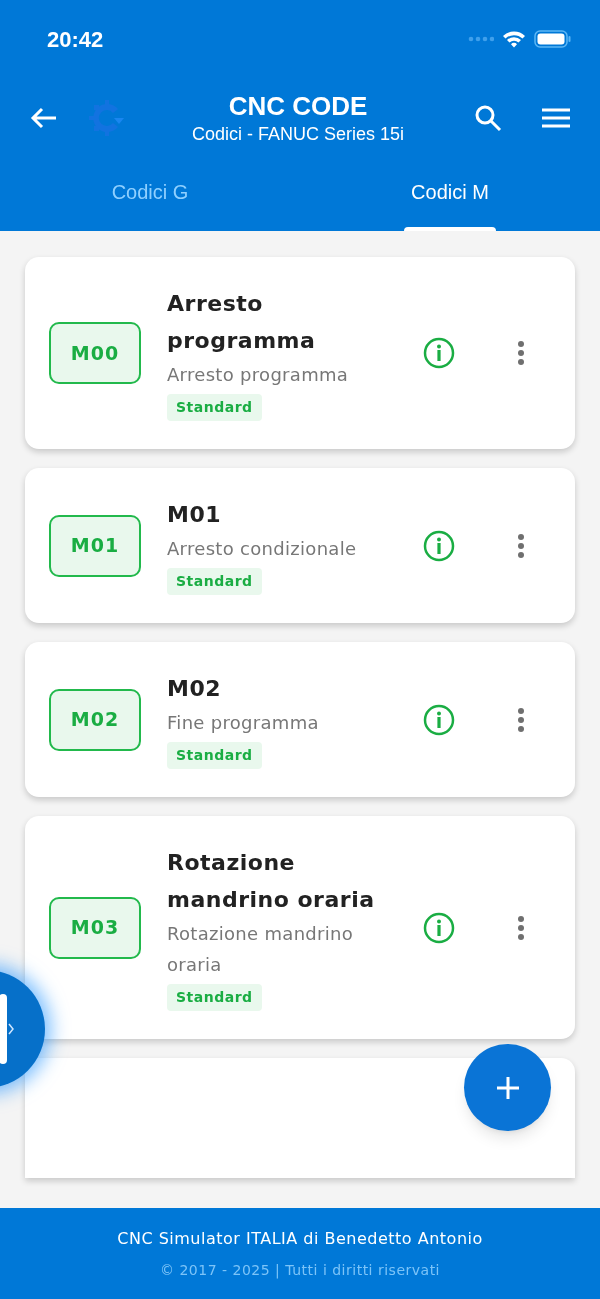 This screenshot has height=1299, width=600. Describe the element at coordinates (488, 118) in the screenshot. I see `search-icon` at that location.